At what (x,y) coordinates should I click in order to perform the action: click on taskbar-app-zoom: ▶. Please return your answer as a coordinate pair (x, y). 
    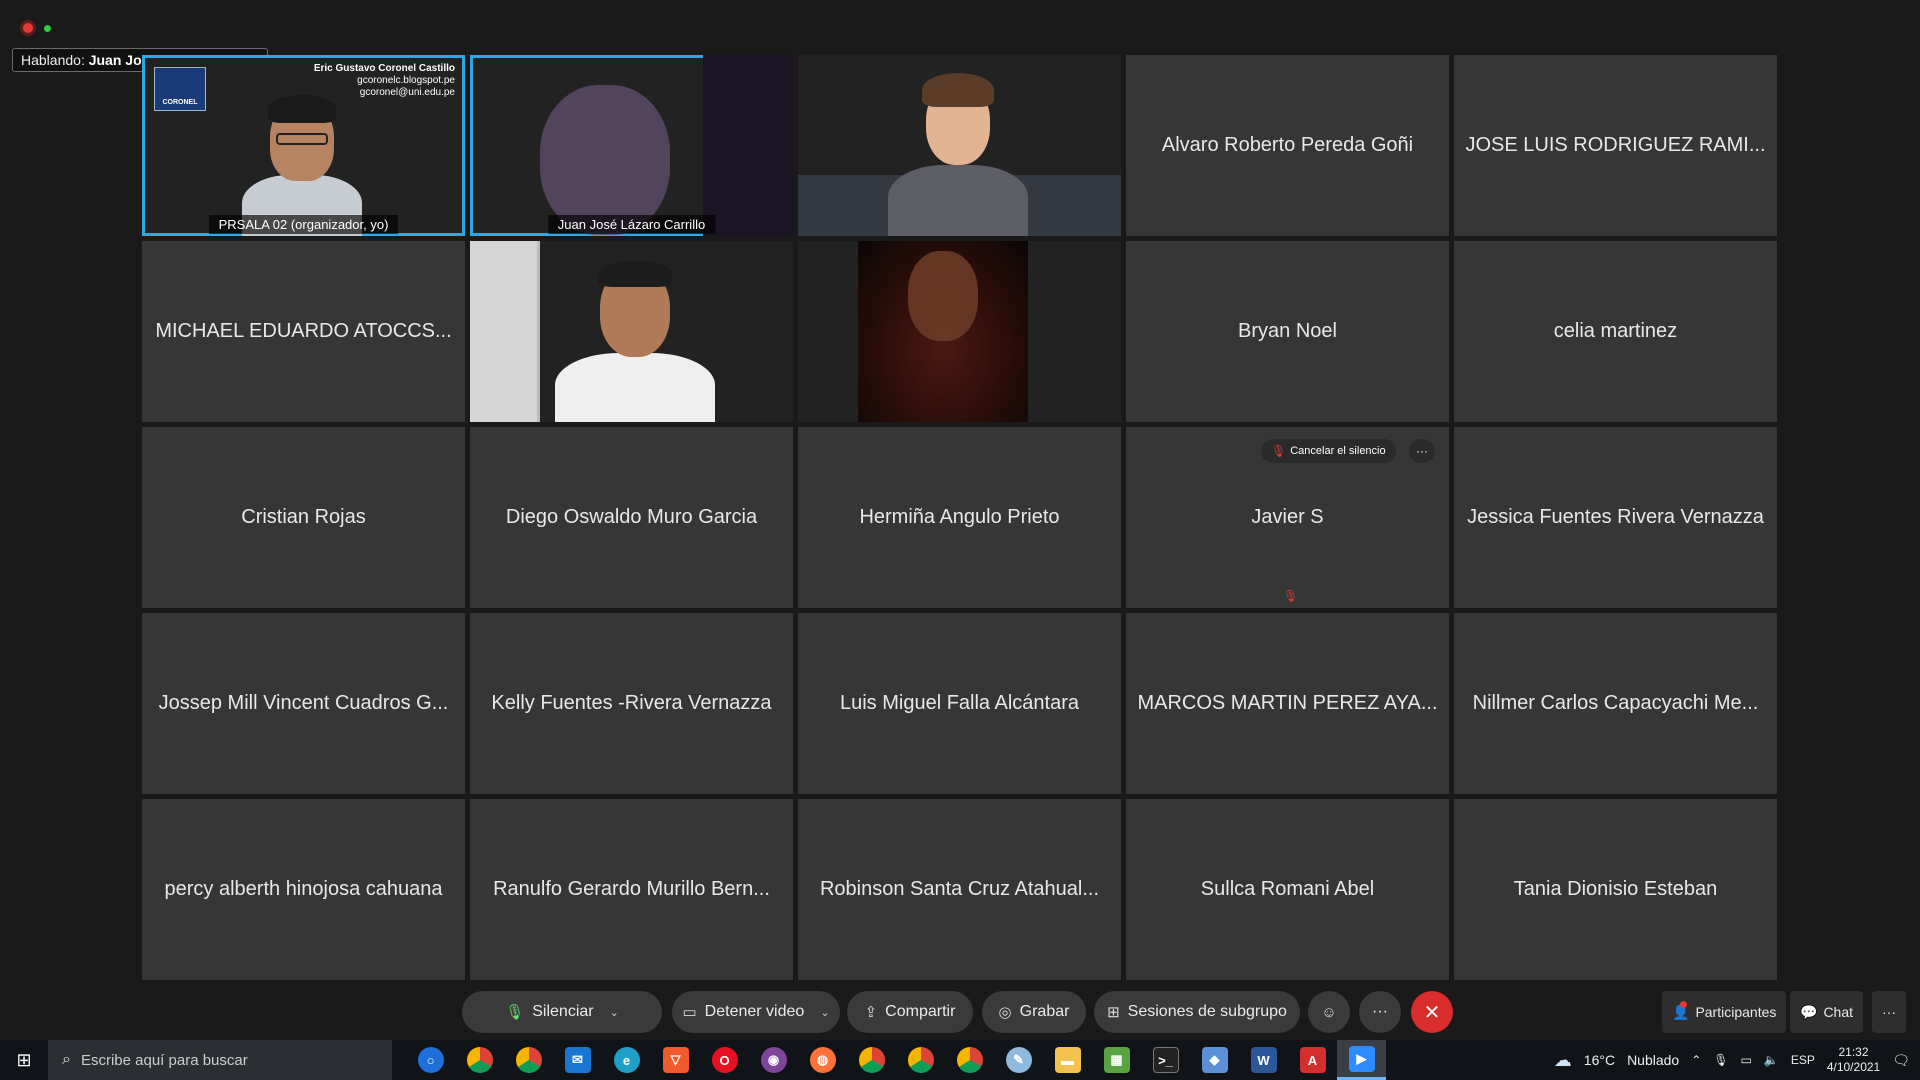
    Looking at the image, I should click on (1361, 1060).